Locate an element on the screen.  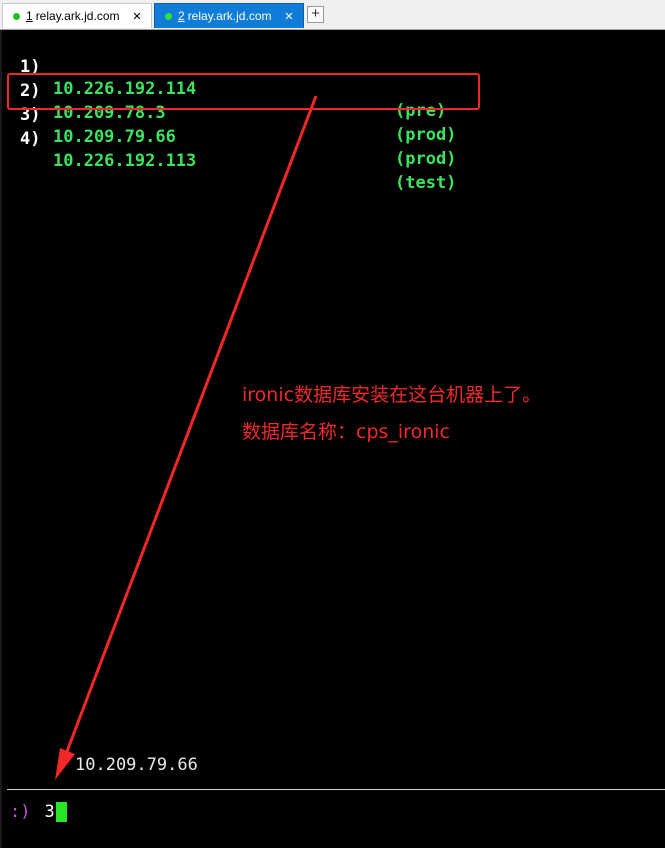
host-list-item: 1) 10.226.192.114 (pre) is located at coordinates (233, 77).